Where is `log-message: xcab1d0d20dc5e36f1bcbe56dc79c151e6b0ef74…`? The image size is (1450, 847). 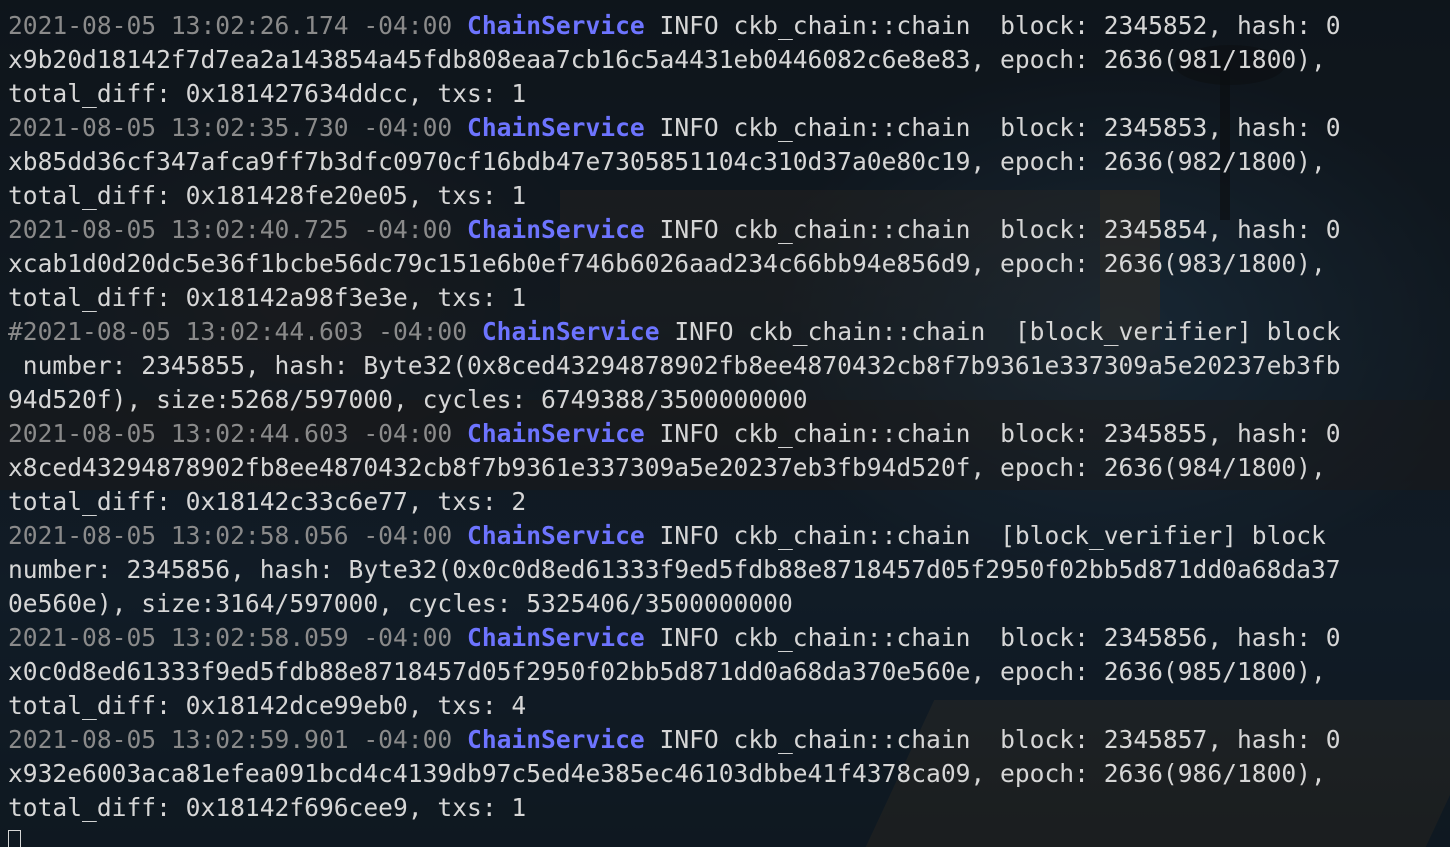 log-message: xcab1d0d20dc5e36f1bcbe56dc79c151e6b0ef74… is located at coordinates (667, 263).